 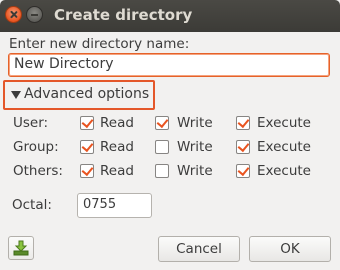 I want to click on cancel-button: Cancel, so click(x=199, y=249).